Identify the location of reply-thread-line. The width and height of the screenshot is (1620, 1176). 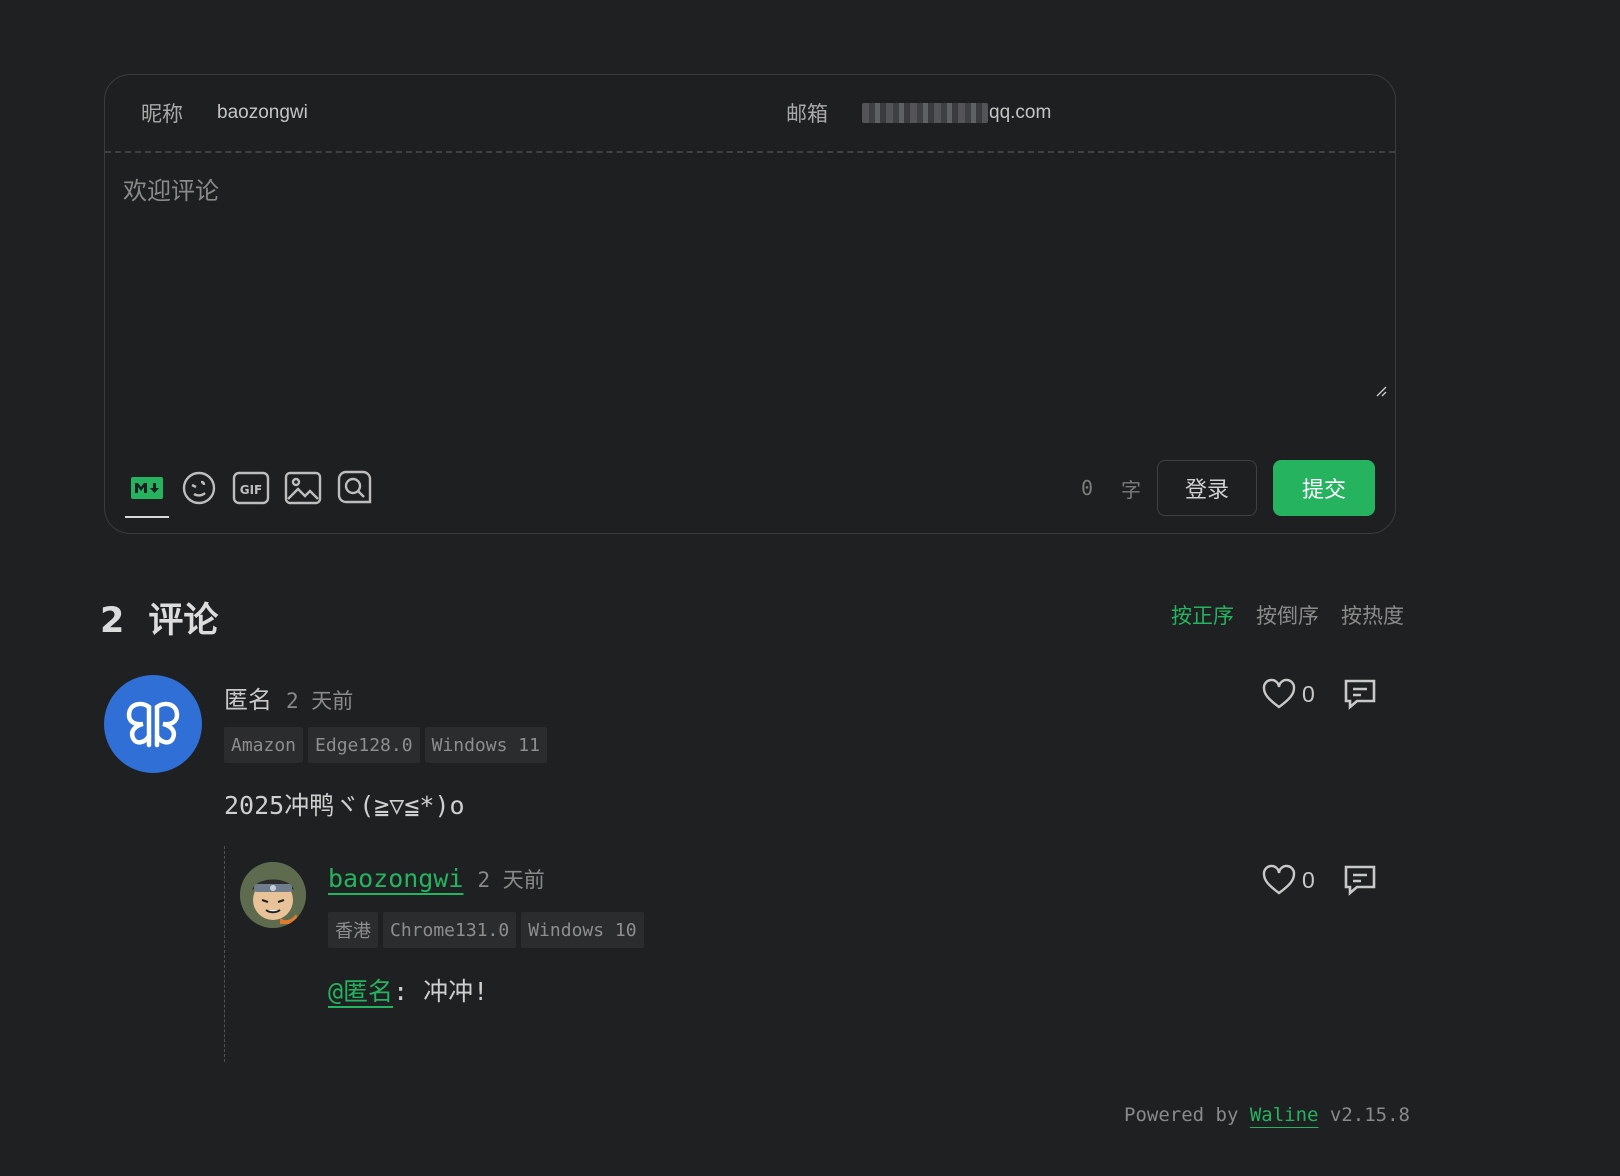
(224, 954).